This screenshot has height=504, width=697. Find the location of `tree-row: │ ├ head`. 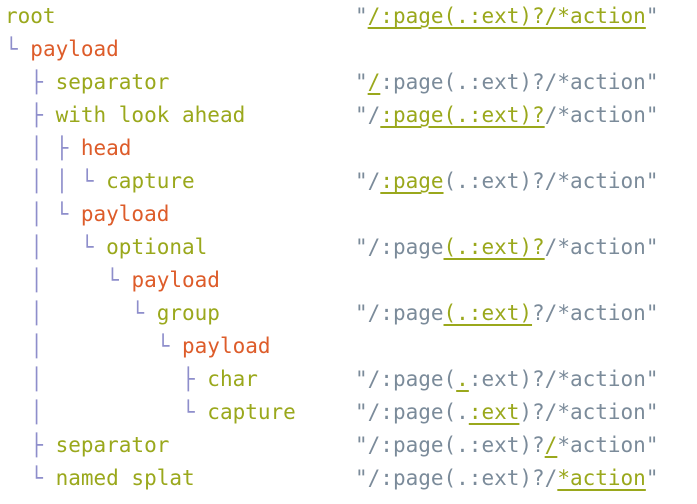

tree-row: │ ├ head is located at coordinates (348, 148).